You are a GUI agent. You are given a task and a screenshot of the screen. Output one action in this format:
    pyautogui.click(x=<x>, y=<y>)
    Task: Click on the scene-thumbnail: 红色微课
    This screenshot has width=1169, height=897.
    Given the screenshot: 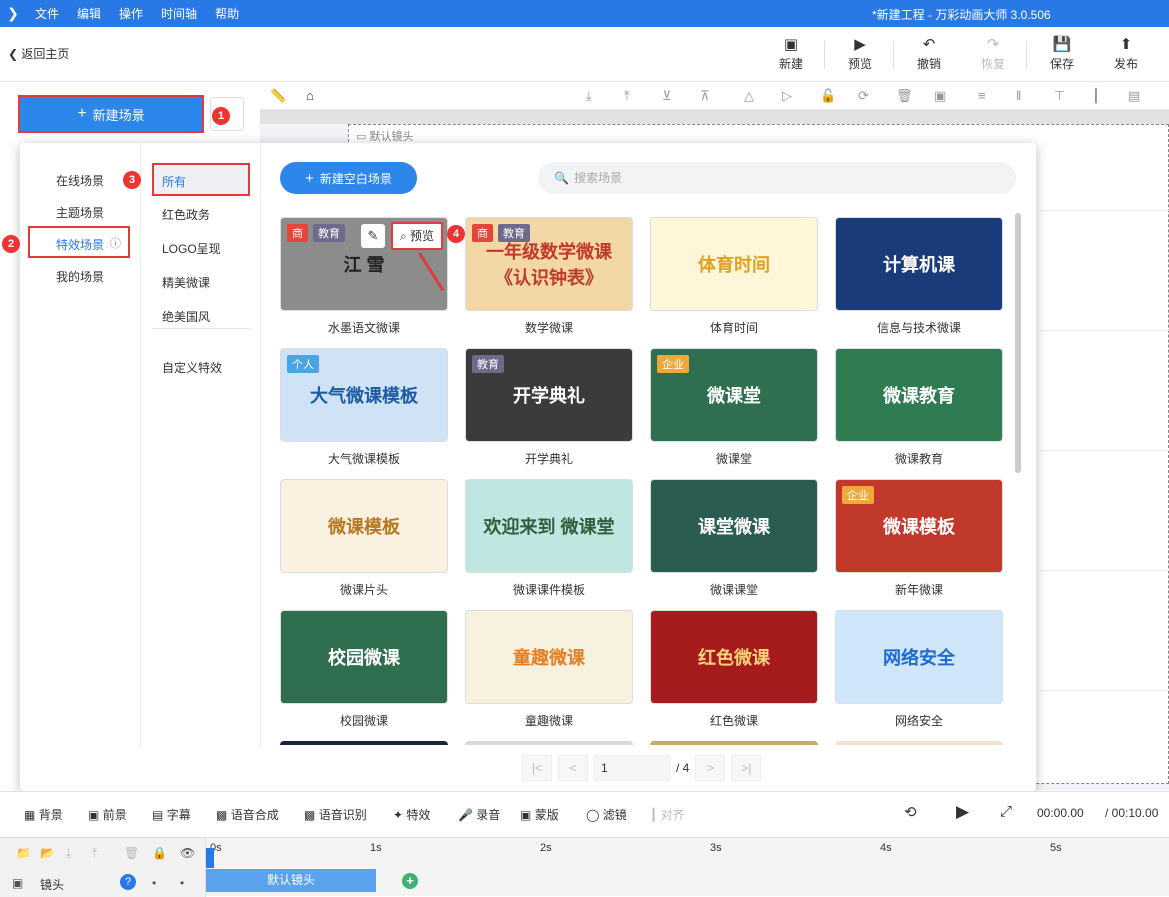 What is the action you would take?
    pyautogui.click(x=734, y=657)
    